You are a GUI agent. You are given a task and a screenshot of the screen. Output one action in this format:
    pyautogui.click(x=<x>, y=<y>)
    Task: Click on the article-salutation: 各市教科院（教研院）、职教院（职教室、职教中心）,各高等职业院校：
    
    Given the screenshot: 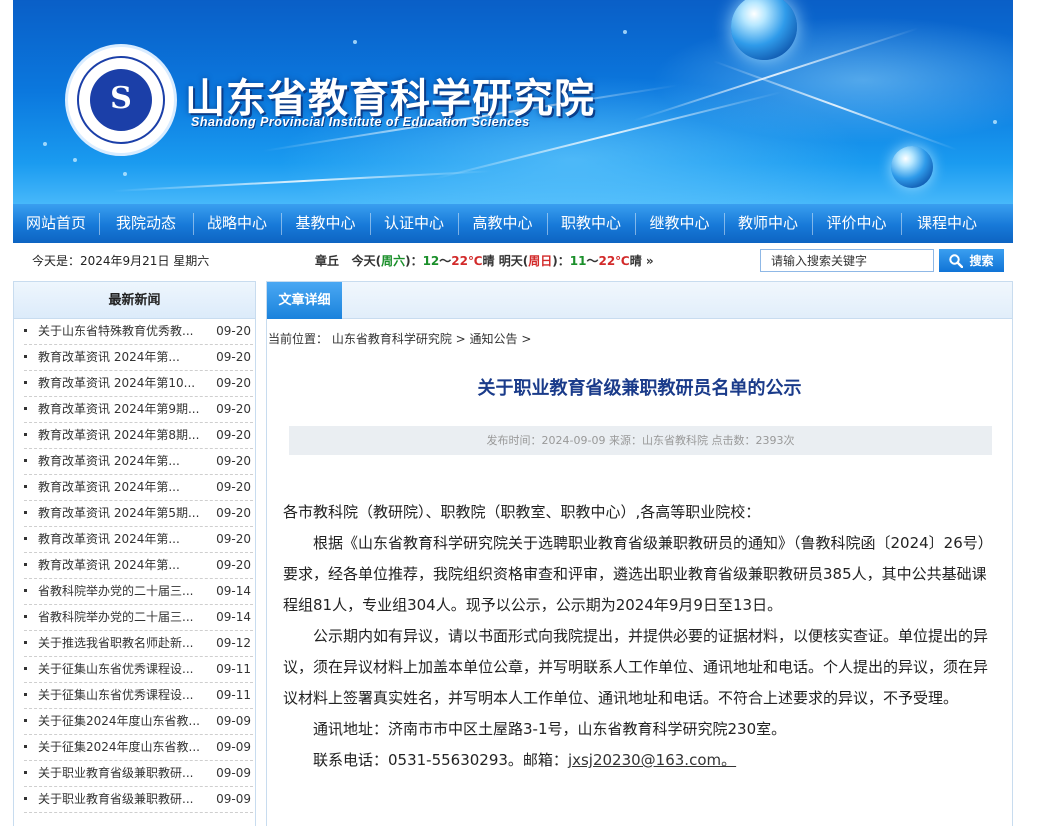 What is the action you would take?
    pyautogui.click(x=522, y=512)
    